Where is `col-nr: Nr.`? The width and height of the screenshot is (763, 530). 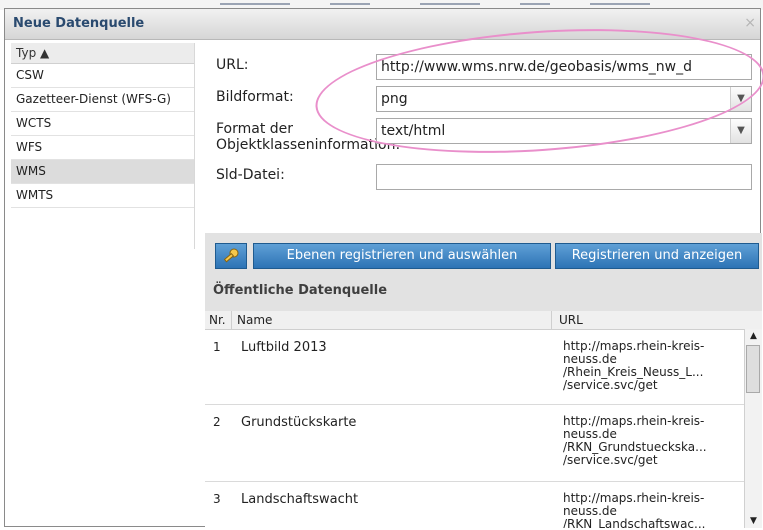
col-nr: Nr. is located at coordinates (217, 320).